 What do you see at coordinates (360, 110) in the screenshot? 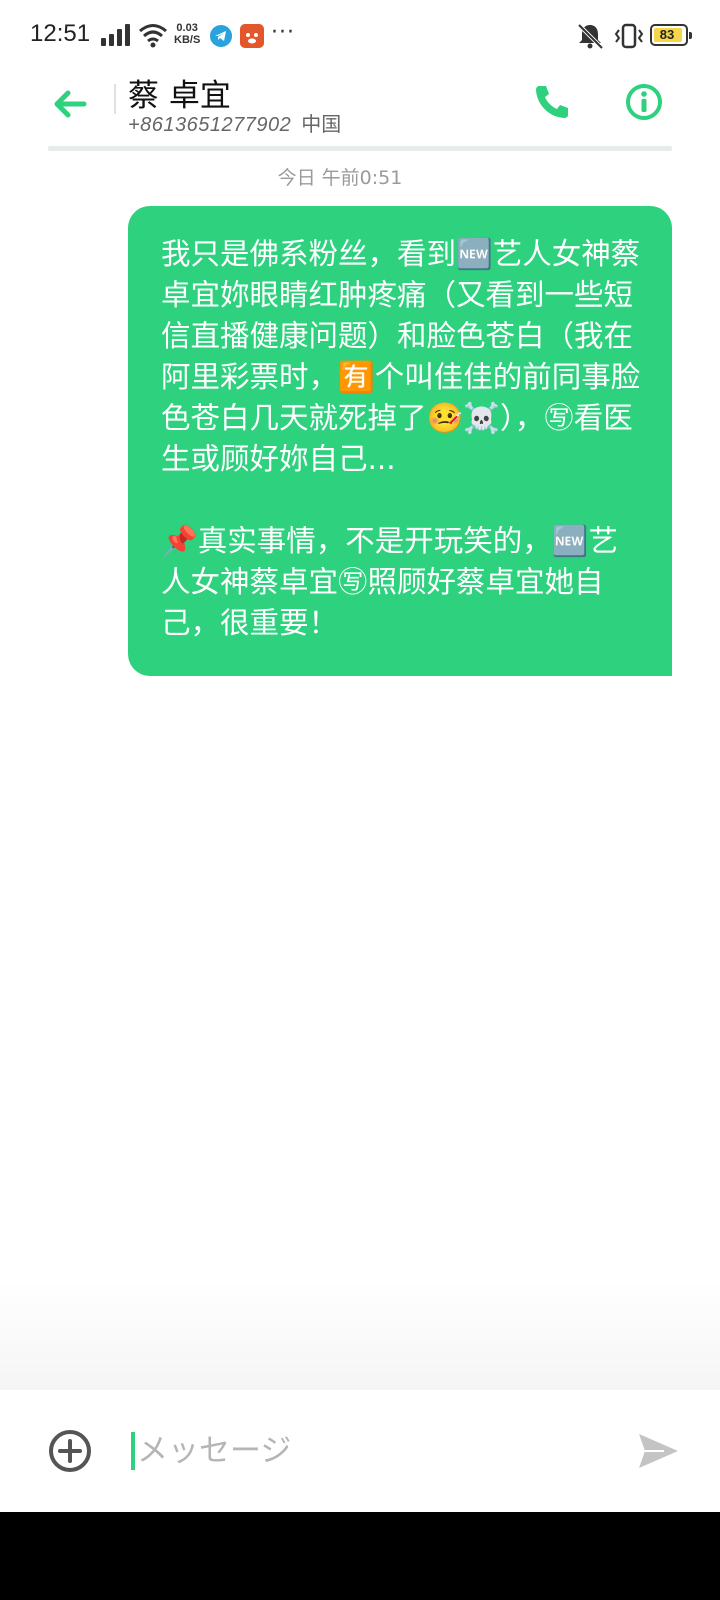
I see `conversation-header: 蔡 卓宜 +8613651277902 中国` at bounding box center [360, 110].